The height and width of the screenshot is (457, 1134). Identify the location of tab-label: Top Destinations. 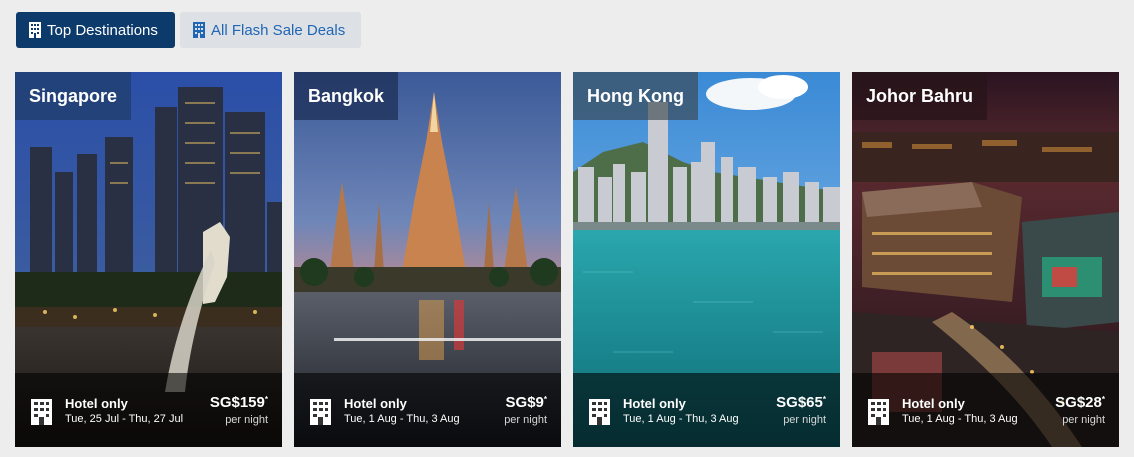
(102, 30).